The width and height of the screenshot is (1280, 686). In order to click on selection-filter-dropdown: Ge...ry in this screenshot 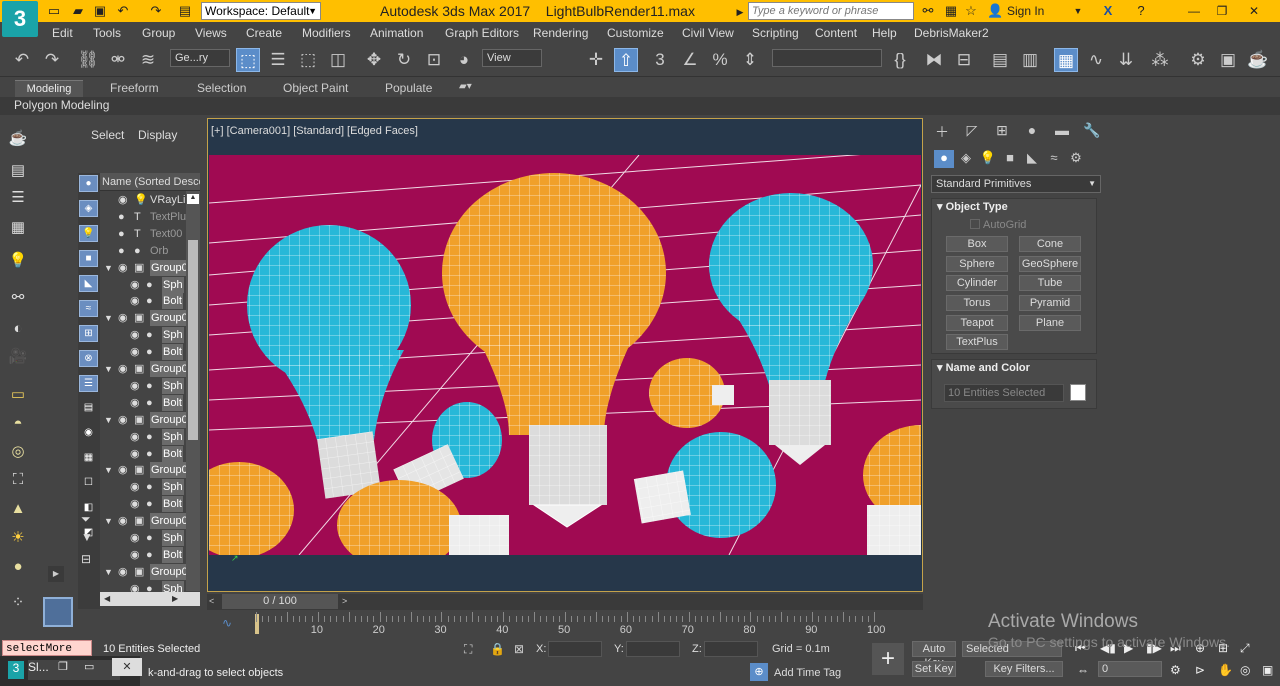, I will do `click(200, 58)`.